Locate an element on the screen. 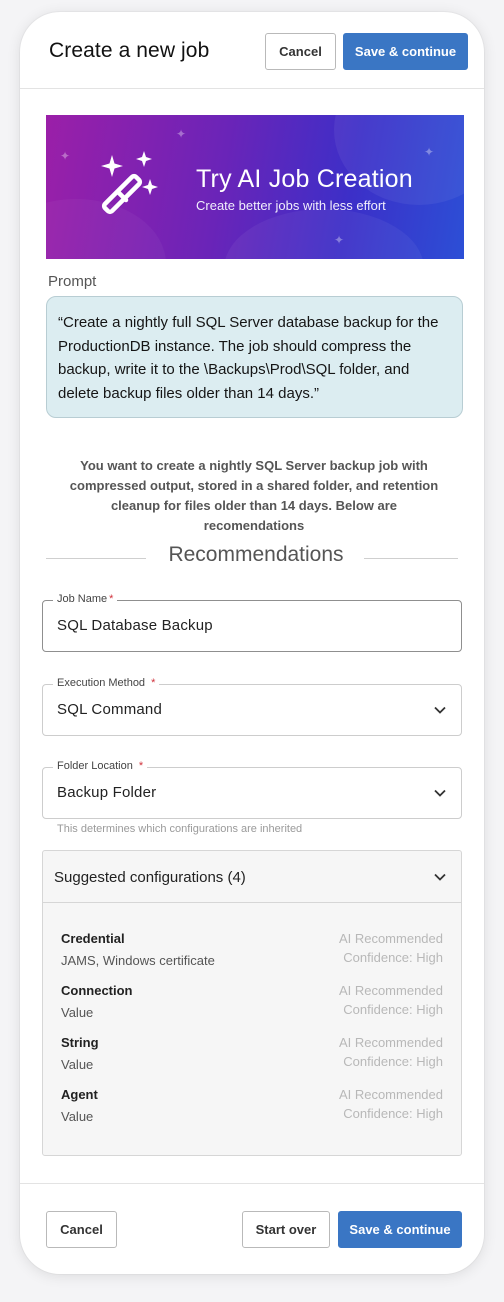  execution-method-value: SQL Command is located at coordinates (109, 709).